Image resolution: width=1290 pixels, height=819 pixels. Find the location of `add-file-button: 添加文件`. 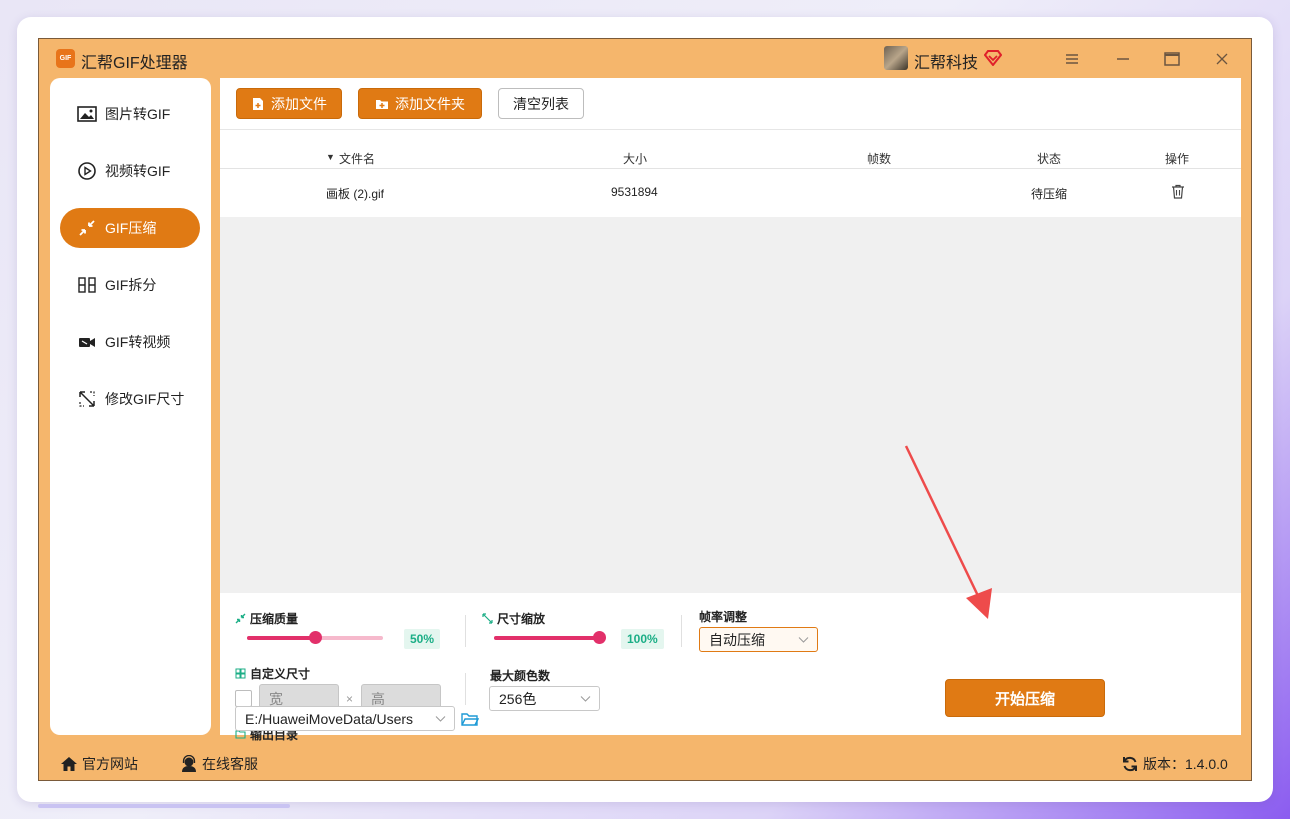

add-file-button: 添加文件 is located at coordinates (289, 103).